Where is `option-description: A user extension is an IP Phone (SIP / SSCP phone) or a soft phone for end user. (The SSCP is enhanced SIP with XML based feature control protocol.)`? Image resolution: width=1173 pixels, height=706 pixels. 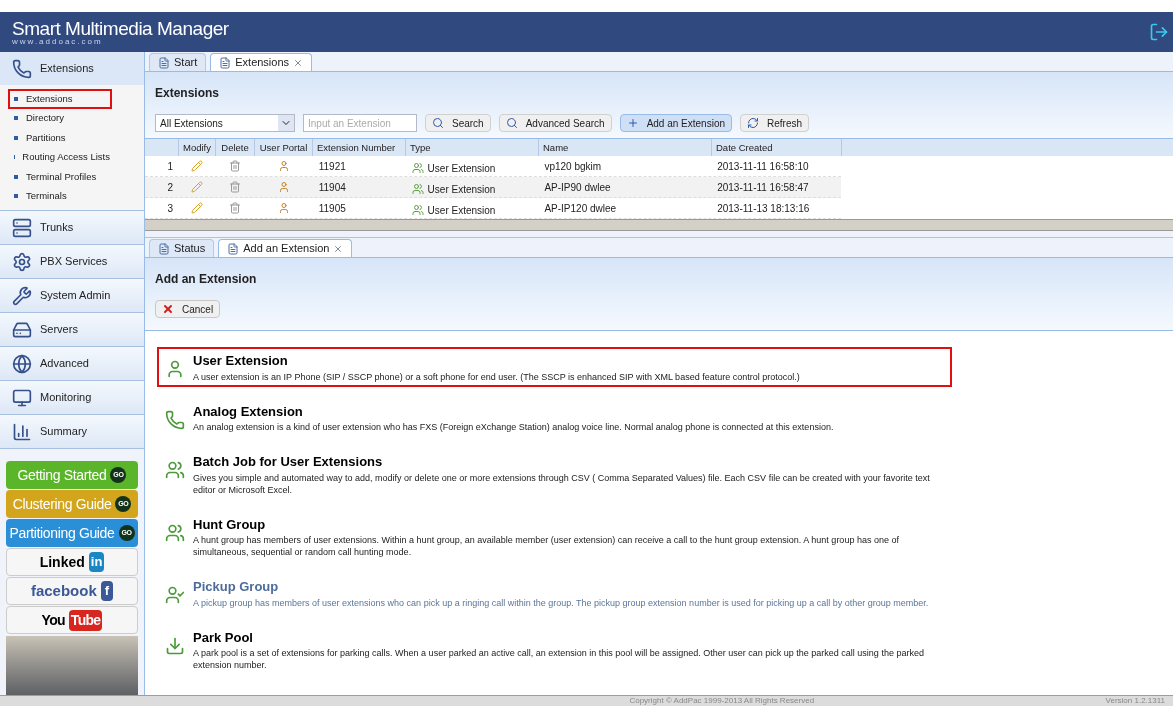
option-description: A user extension is an IP Phone (SIP / SSCP phone) or a soft phone for end user. (The SSCP is enhanced SIP with XML based feature control protocol.) is located at coordinates (496, 376).